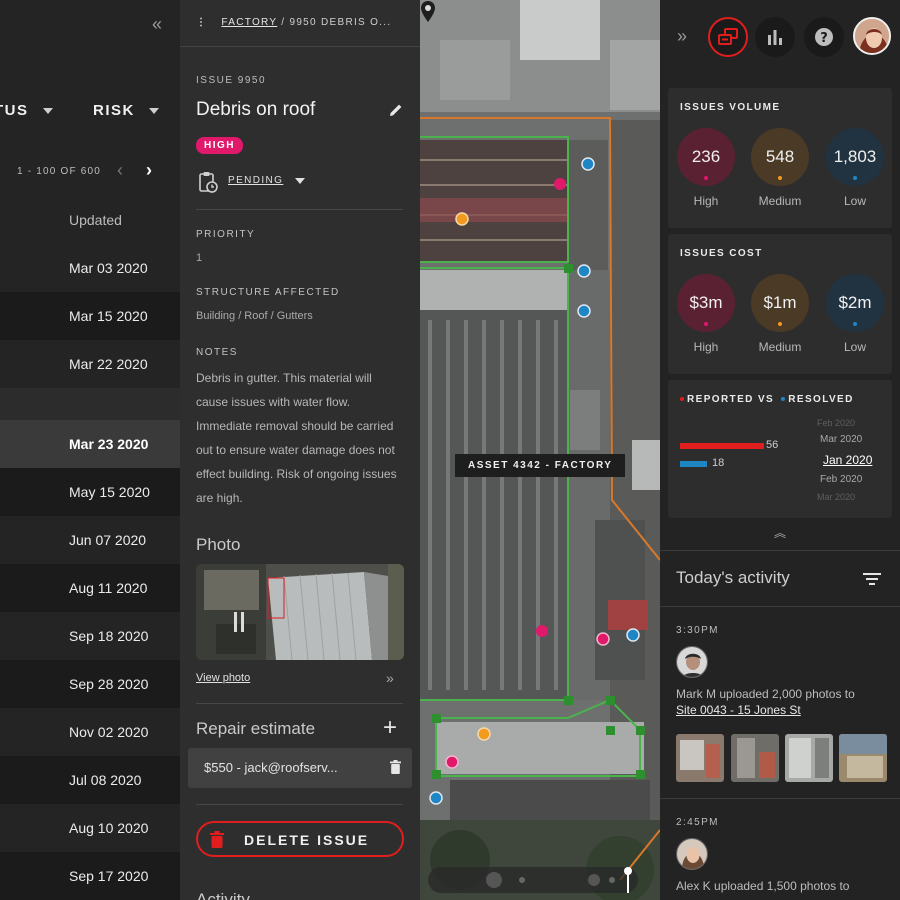 This screenshot has width=900, height=900. I want to click on table-row: Sep 18 2020, so click(90, 636).